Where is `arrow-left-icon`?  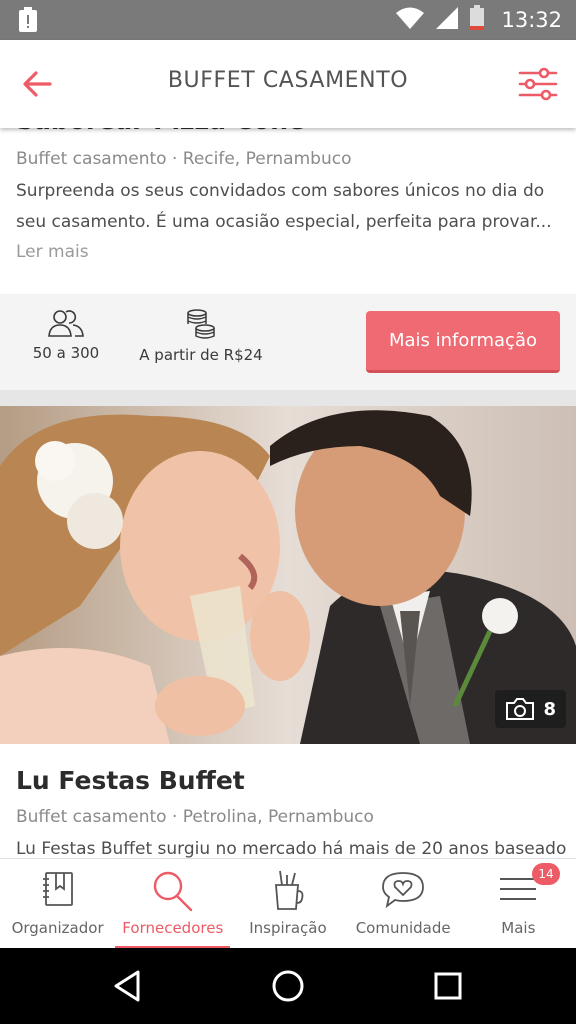 arrow-left-icon is located at coordinates (37, 84).